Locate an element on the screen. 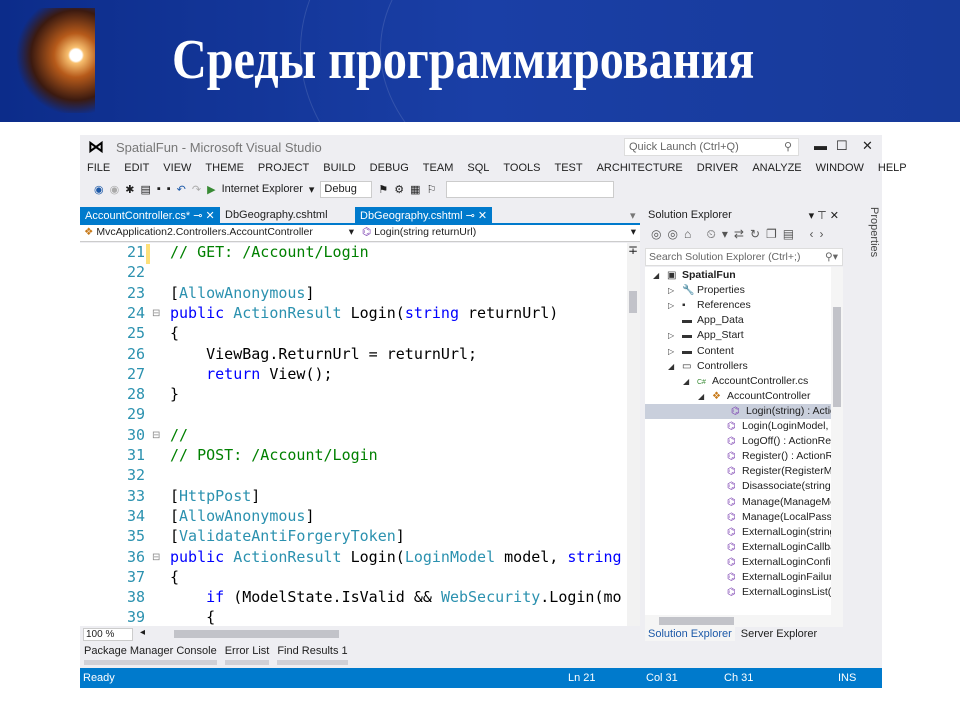 The image size is (960, 720). hscroll-thumb is located at coordinates (256, 634).